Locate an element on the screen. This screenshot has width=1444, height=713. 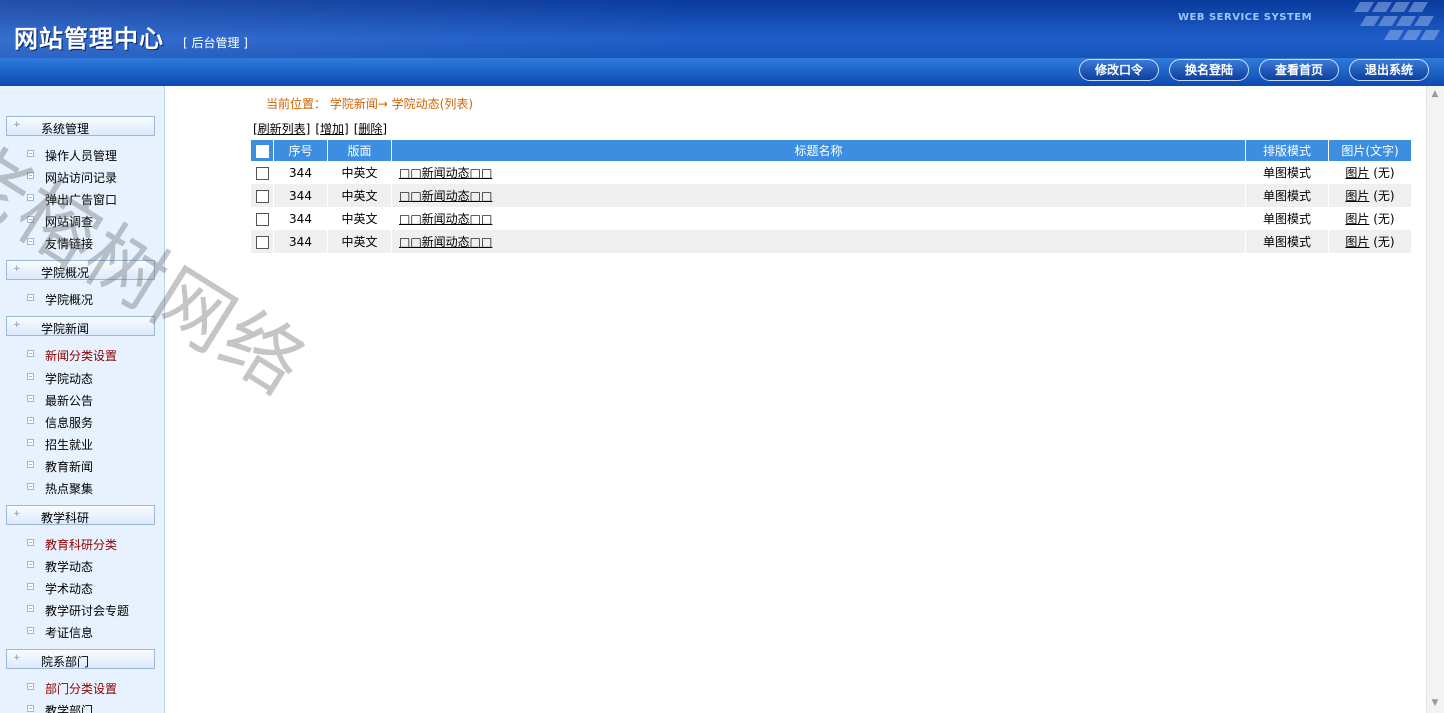
sidebar-item-label: 考证信息 is located at coordinates (69, 633).